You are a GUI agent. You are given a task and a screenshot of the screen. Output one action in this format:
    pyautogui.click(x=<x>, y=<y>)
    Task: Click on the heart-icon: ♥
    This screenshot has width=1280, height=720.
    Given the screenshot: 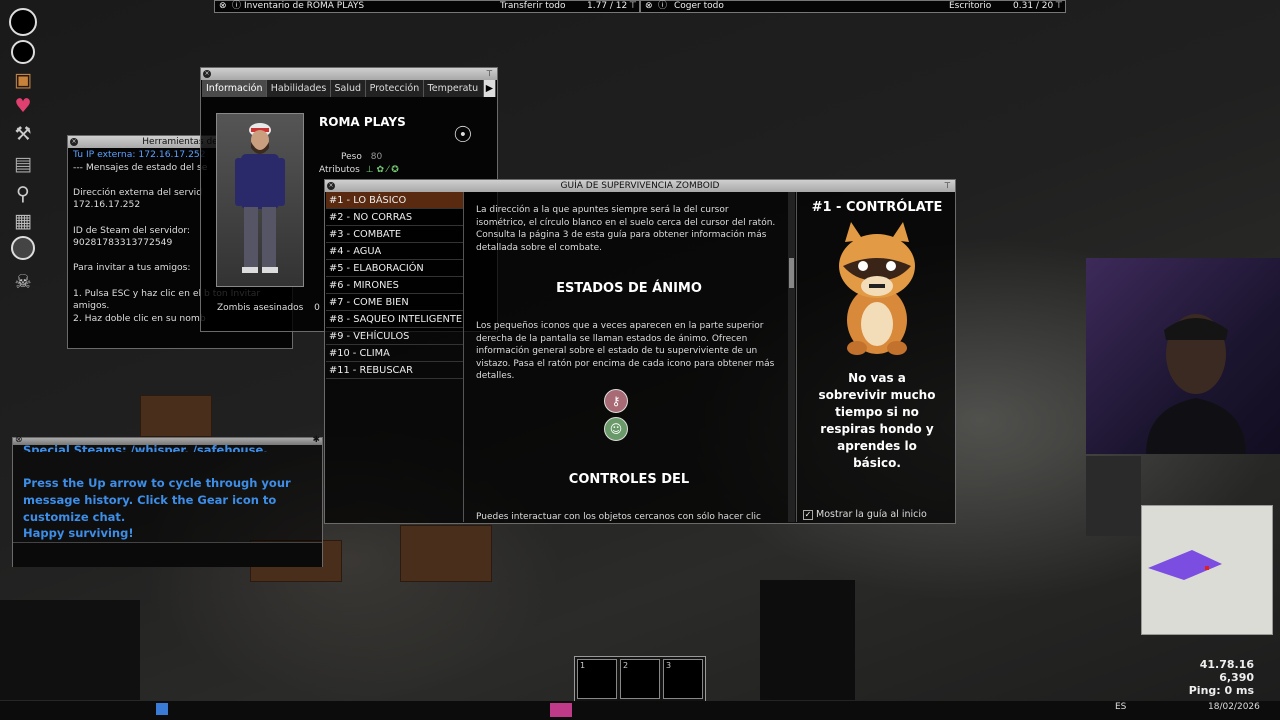 What is the action you would take?
    pyautogui.click(x=23, y=106)
    